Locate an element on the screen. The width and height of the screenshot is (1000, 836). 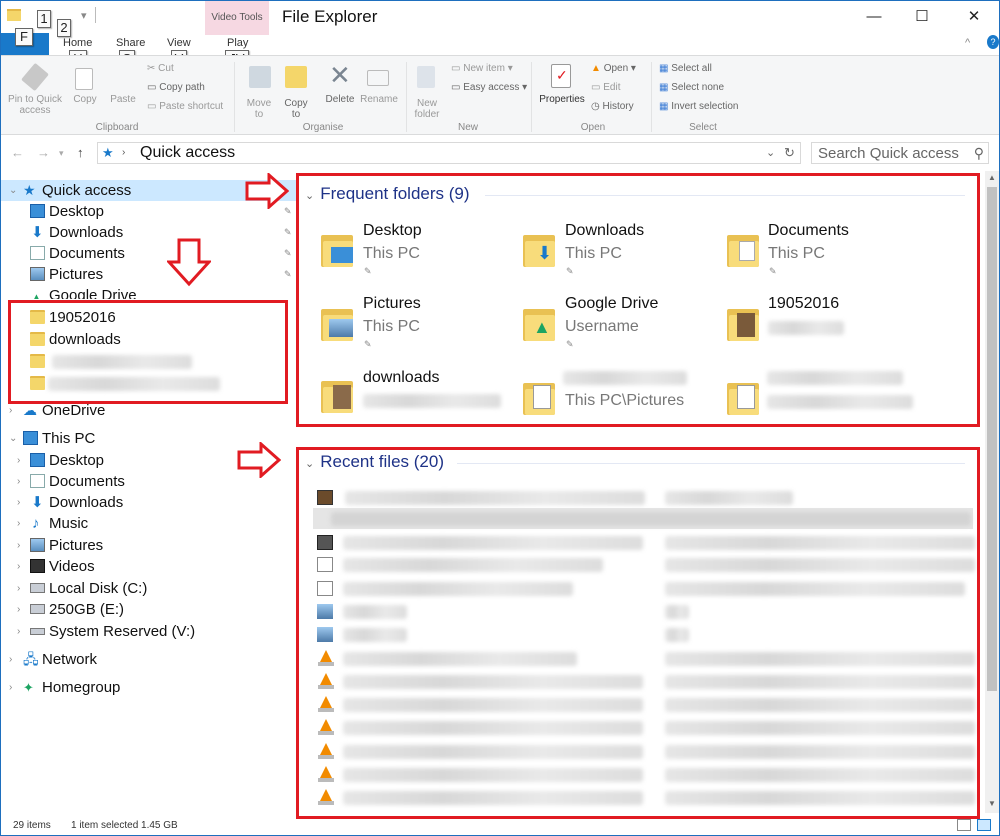
new-folder-button: New folder is located at coordinates (427, 109).